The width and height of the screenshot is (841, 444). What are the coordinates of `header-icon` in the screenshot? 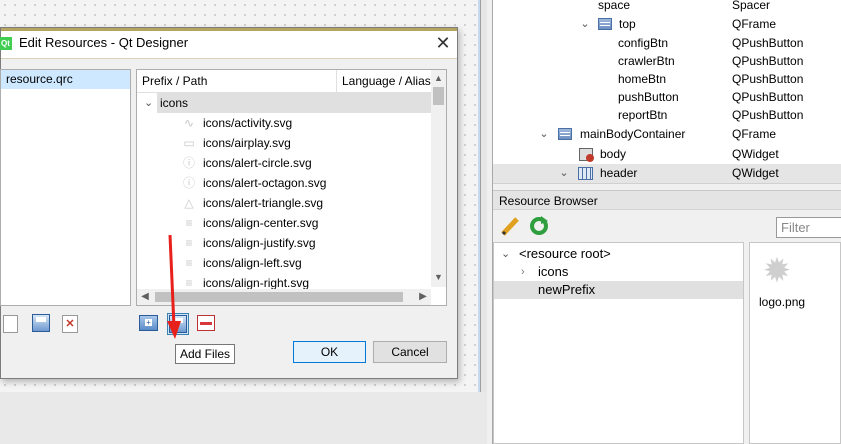 It's located at (585, 173).